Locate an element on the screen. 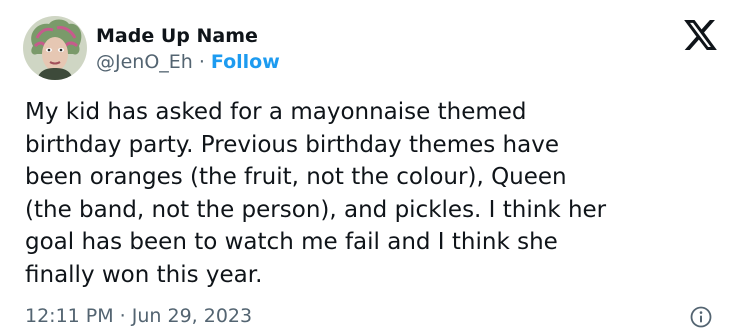  tweet-timestamp: 12:11 PM · Jun 29, 2023 is located at coordinates (138, 316).